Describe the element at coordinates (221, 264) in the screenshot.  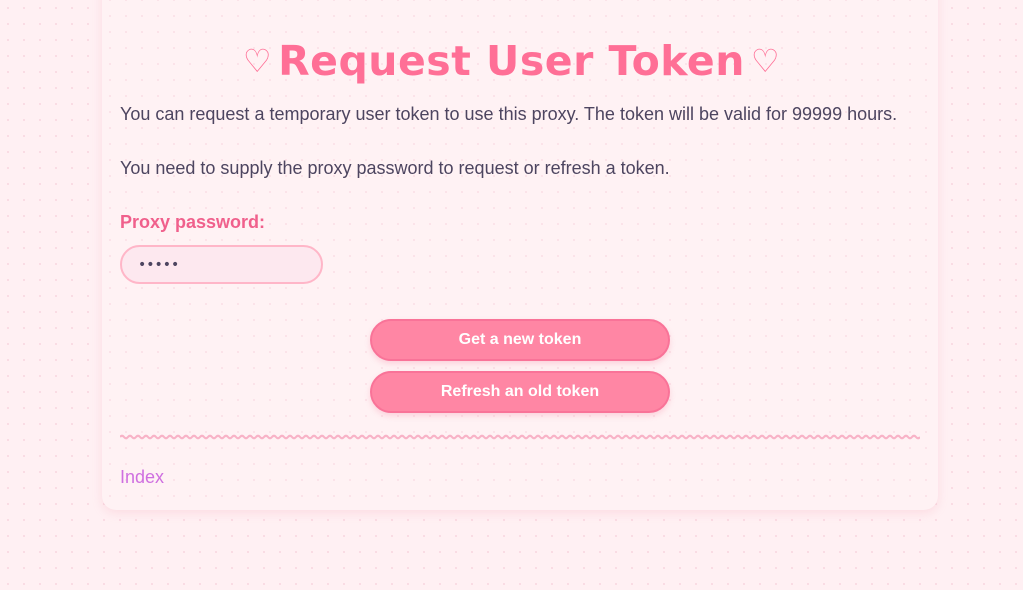
I see `password-input` at that location.